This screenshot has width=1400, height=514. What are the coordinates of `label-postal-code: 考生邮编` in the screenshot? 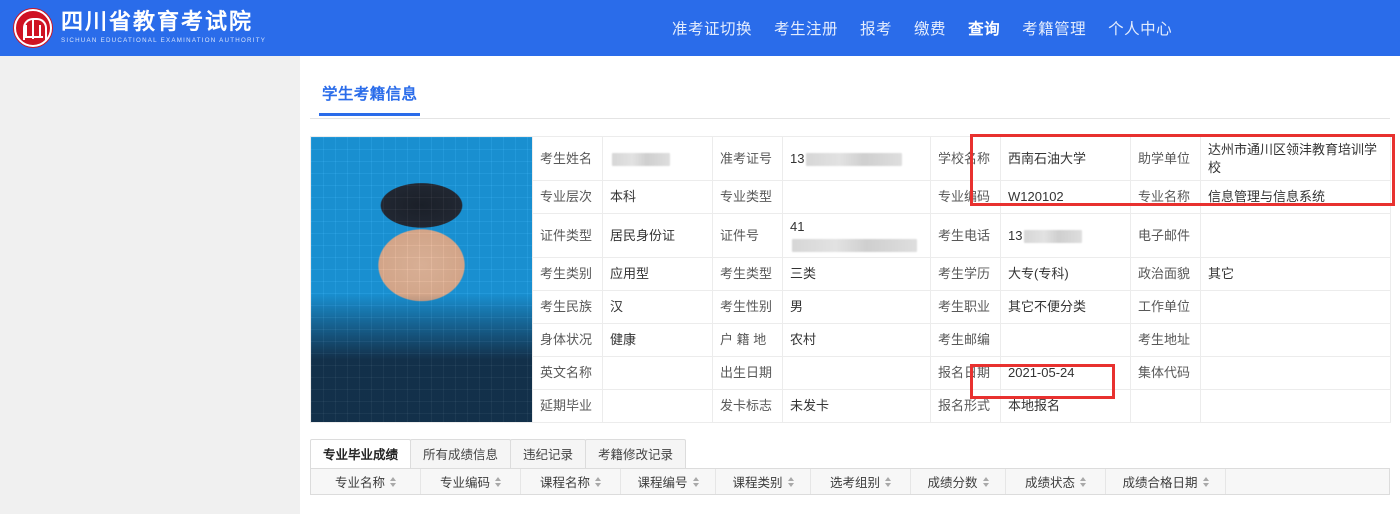 It's located at (965, 340).